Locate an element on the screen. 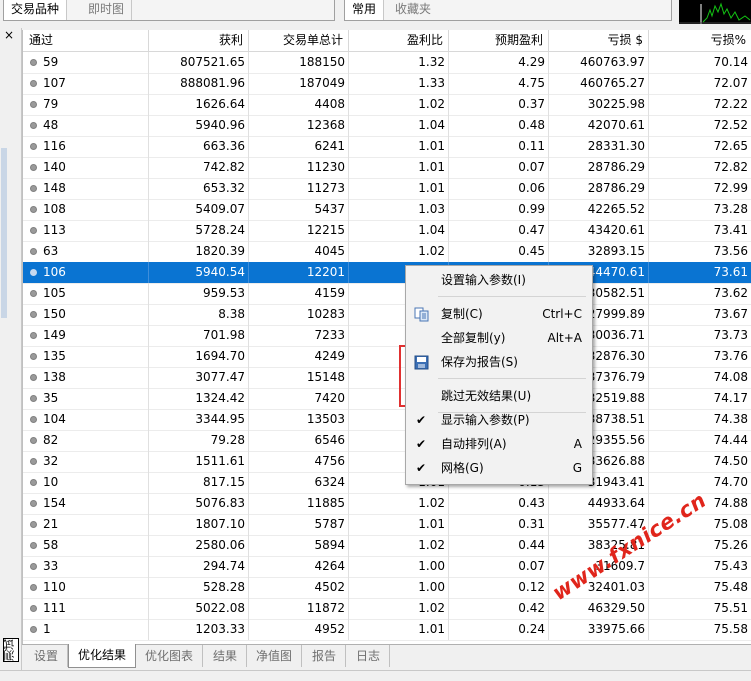 The width and height of the screenshot is (751, 681). table-row: 108 5409.07 5437 1.03 0.99 42265.52 73.28 is located at coordinates (387, 210).